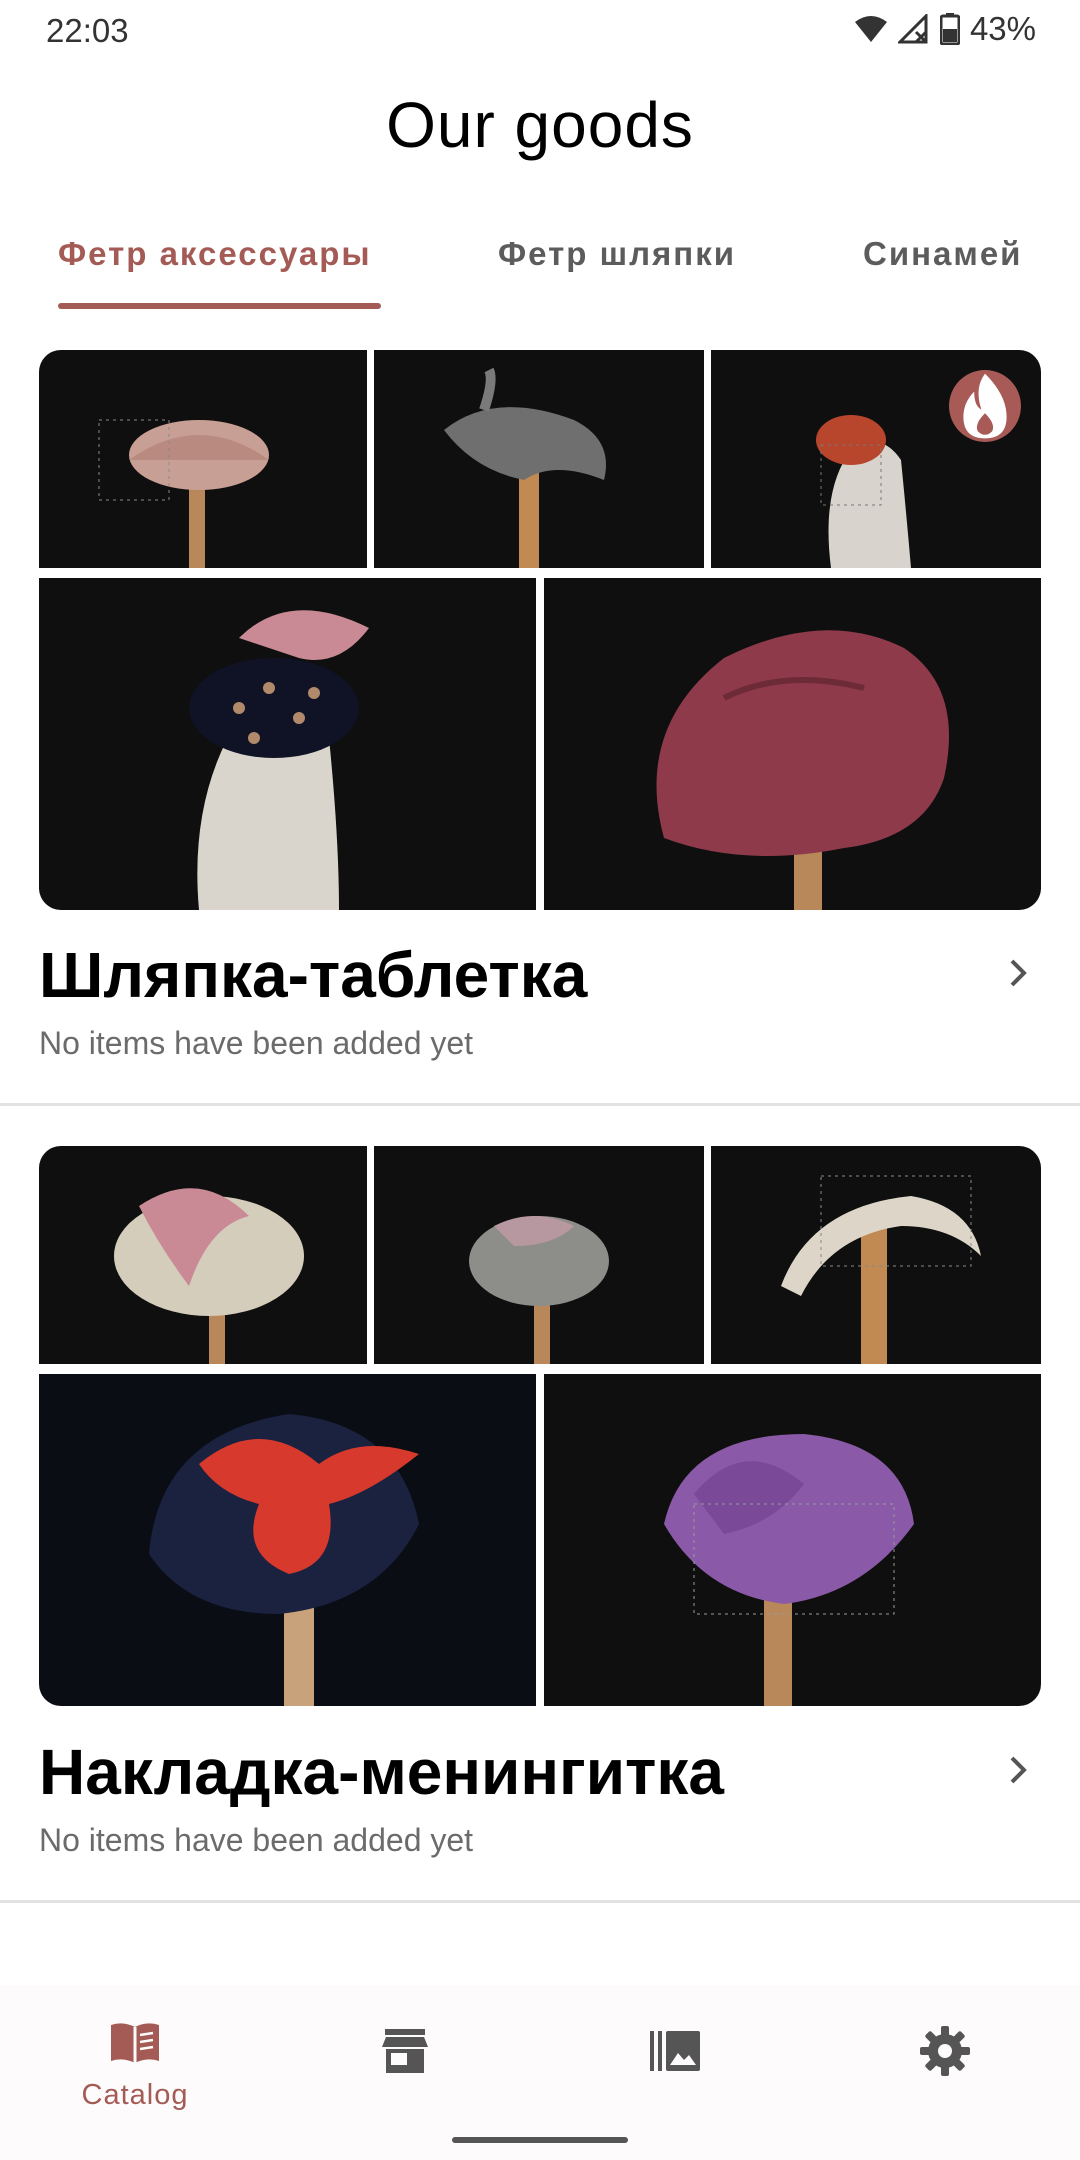 This screenshot has width=1080, height=2160. Describe the element at coordinates (617, 254) in the screenshot. I see `tab-felt-hats: Фетр шляпки` at that location.